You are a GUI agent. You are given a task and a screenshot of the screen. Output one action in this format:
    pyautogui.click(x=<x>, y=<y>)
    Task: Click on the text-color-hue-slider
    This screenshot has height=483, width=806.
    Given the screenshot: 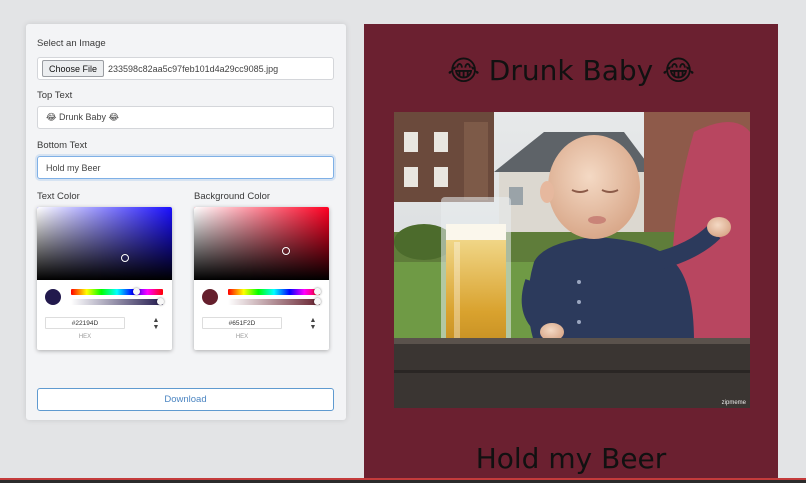 What is the action you would take?
    pyautogui.click(x=117, y=291)
    